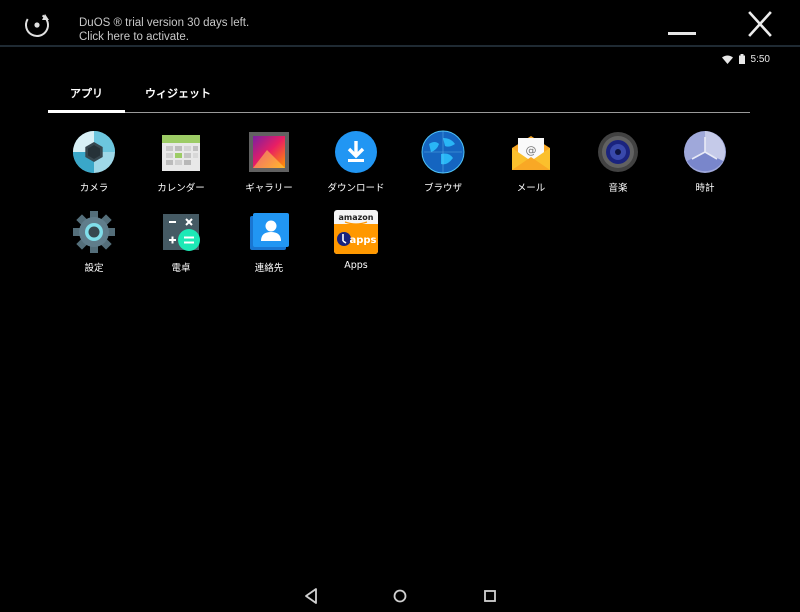 This screenshot has width=800, height=612. What do you see at coordinates (682, 27) in the screenshot?
I see `minimize-window-button` at bounding box center [682, 27].